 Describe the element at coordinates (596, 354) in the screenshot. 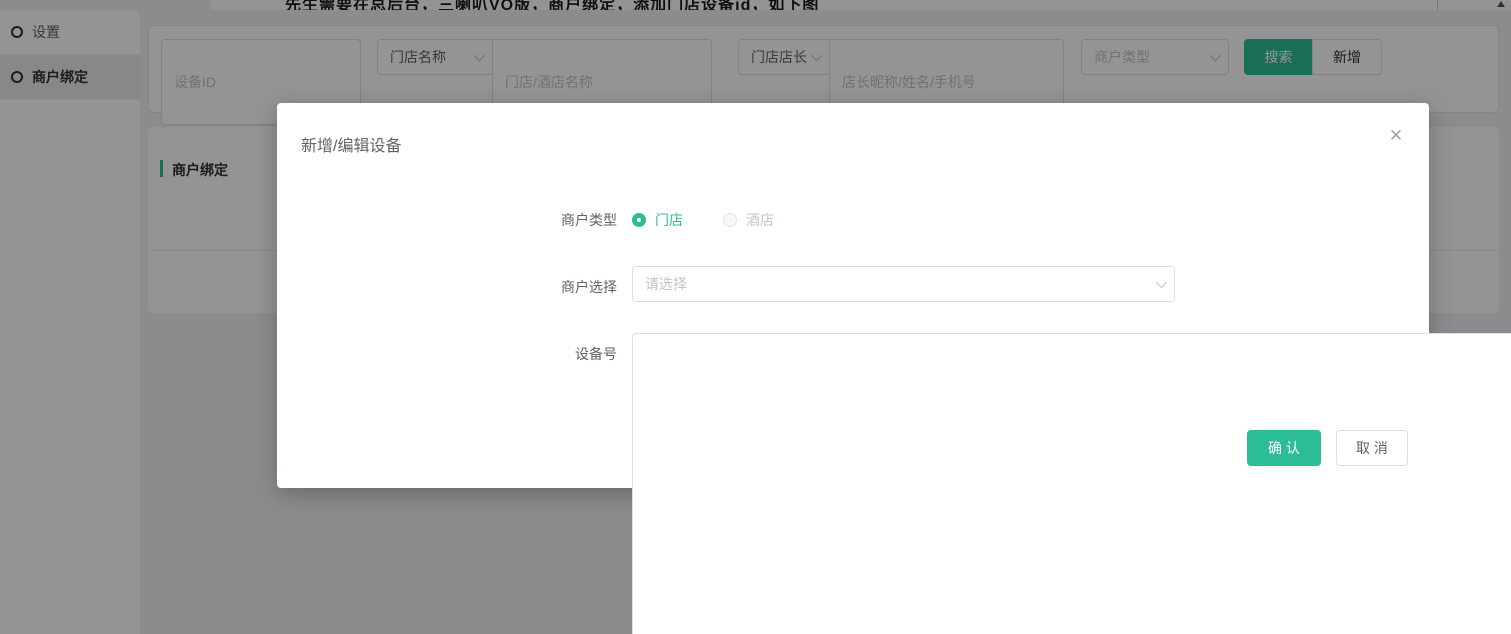

I see `device-number-label: 设备号` at that location.